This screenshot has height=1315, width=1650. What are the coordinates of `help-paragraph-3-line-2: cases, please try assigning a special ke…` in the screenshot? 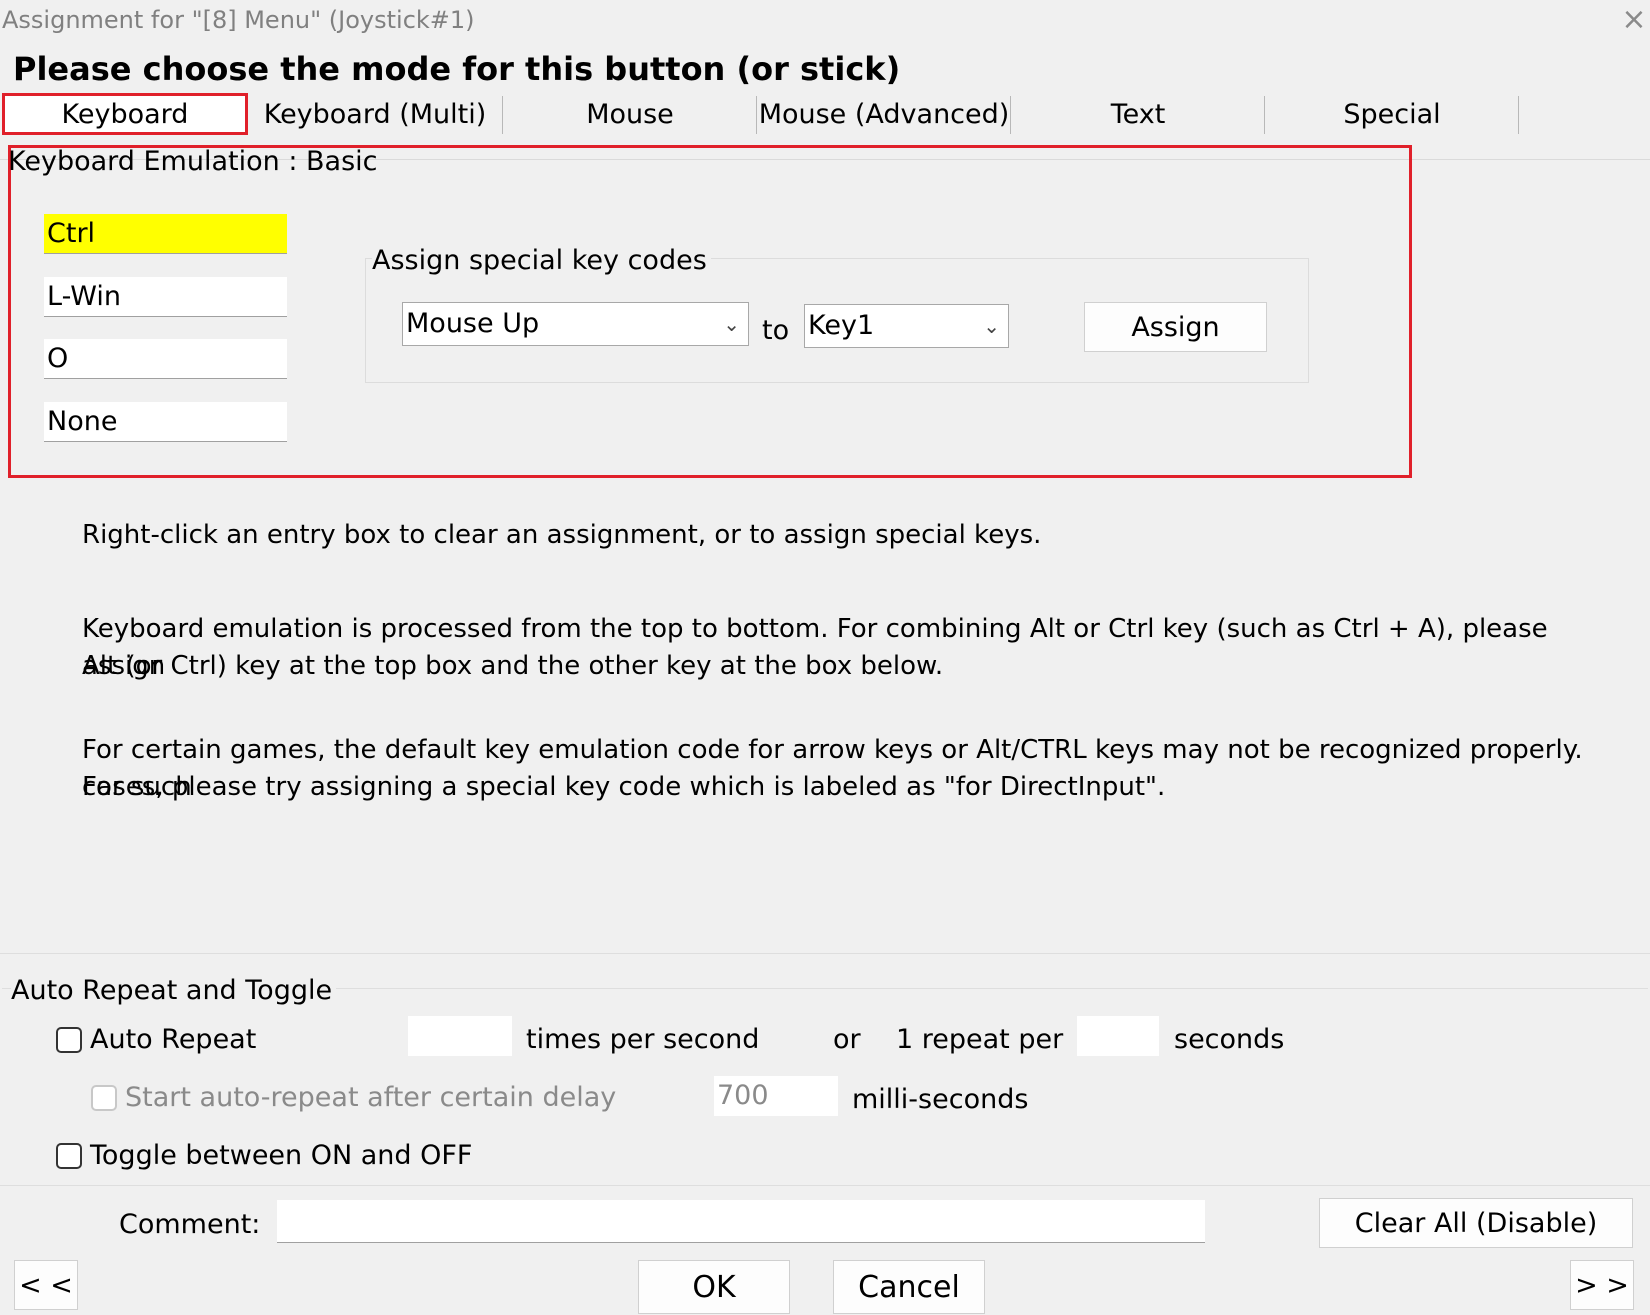 It's located at (624, 787).